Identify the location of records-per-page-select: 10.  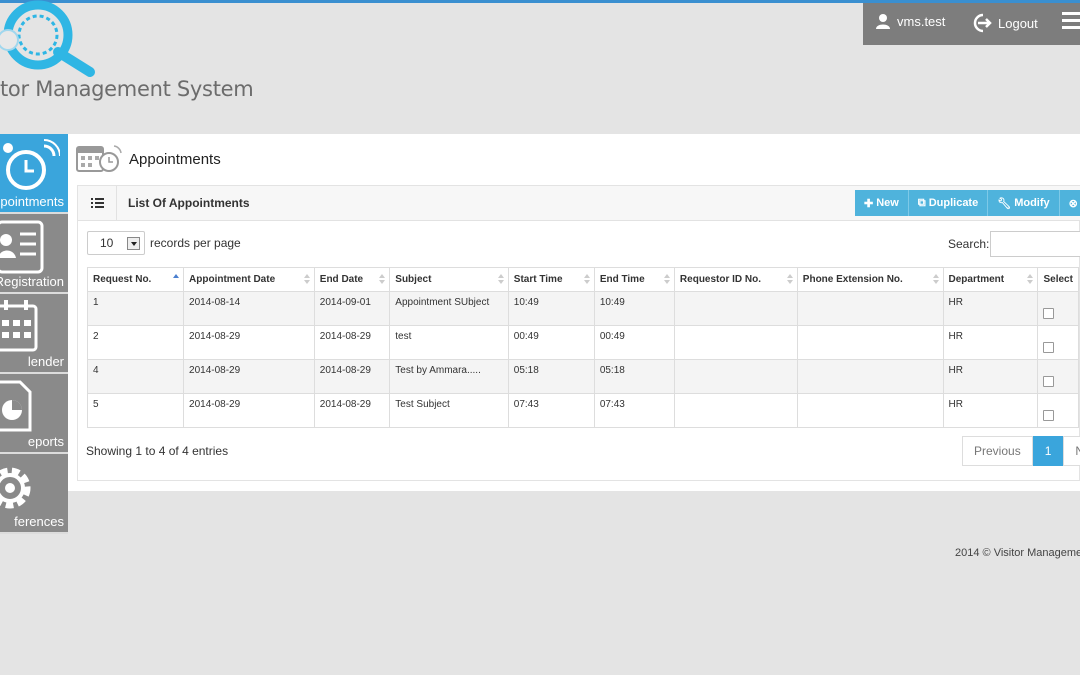
(116, 243).